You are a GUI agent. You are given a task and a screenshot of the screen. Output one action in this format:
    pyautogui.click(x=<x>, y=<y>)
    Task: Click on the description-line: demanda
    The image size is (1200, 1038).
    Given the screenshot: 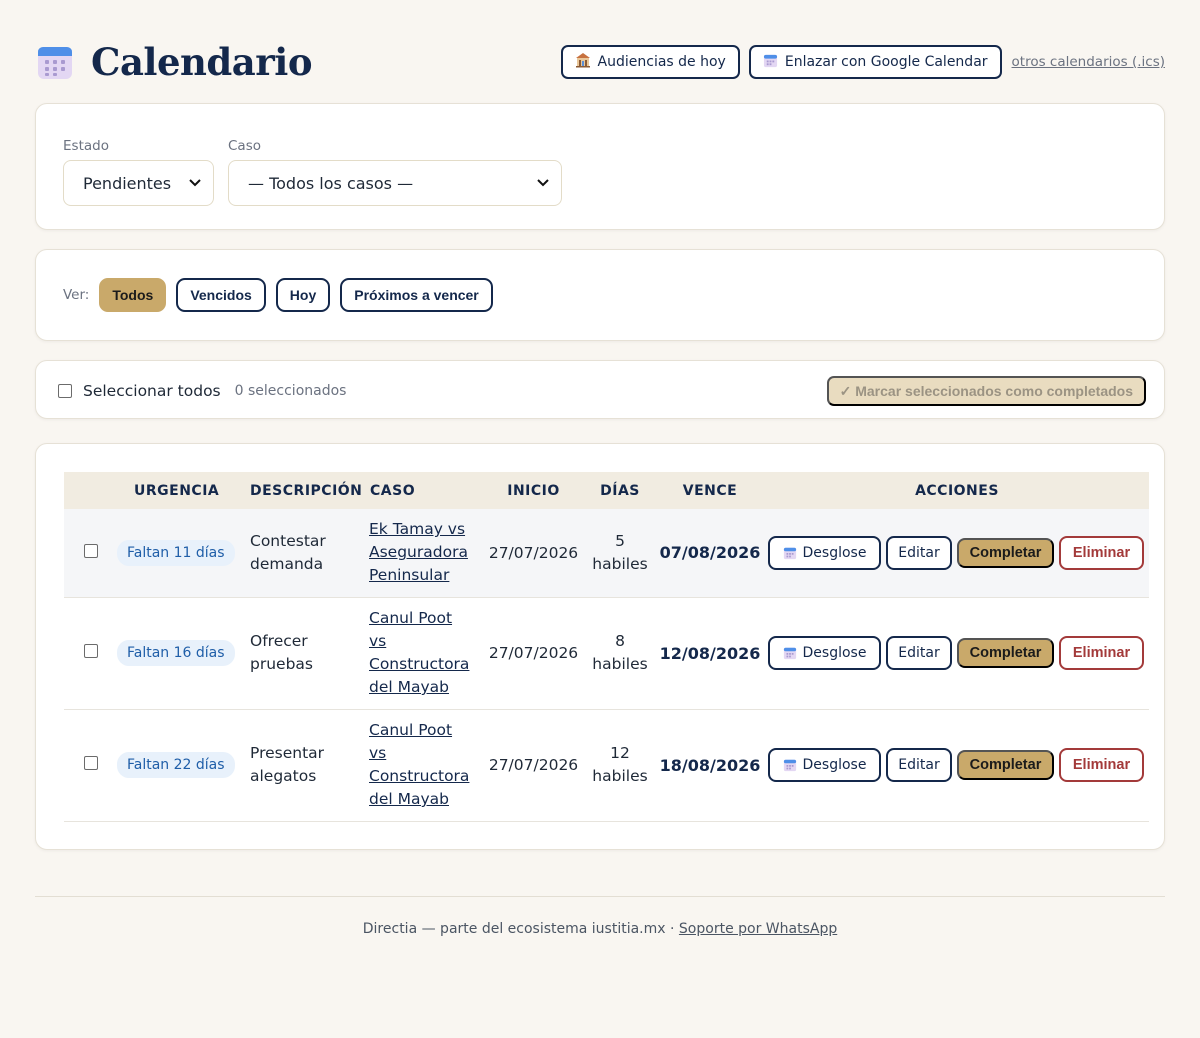 What is the action you would take?
    pyautogui.click(x=287, y=563)
    